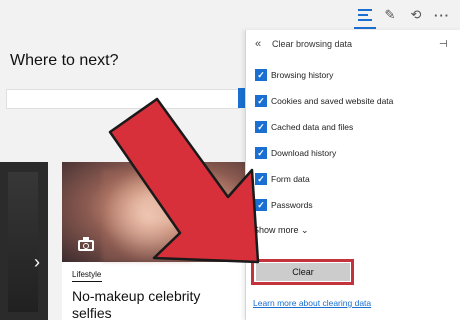 The image size is (460, 320). What do you see at coordinates (365, 15) in the screenshot?
I see `hub-icon` at bounding box center [365, 15].